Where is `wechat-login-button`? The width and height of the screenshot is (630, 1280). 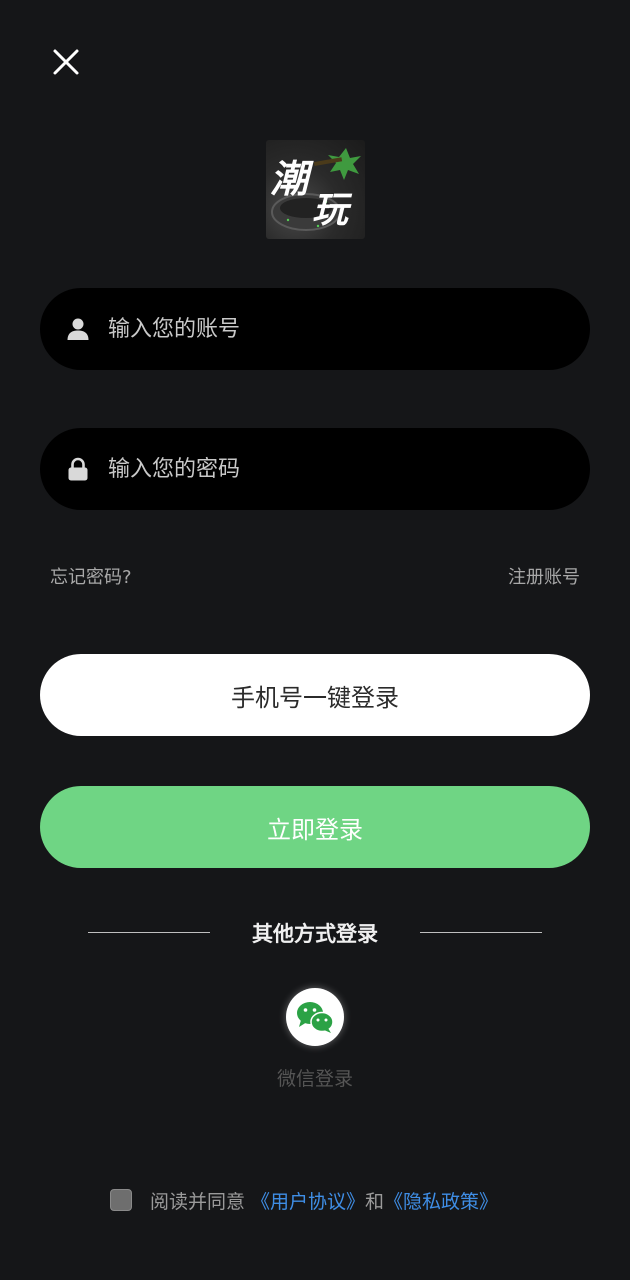 wechat-login-button is located at coordinates (315, 1017).